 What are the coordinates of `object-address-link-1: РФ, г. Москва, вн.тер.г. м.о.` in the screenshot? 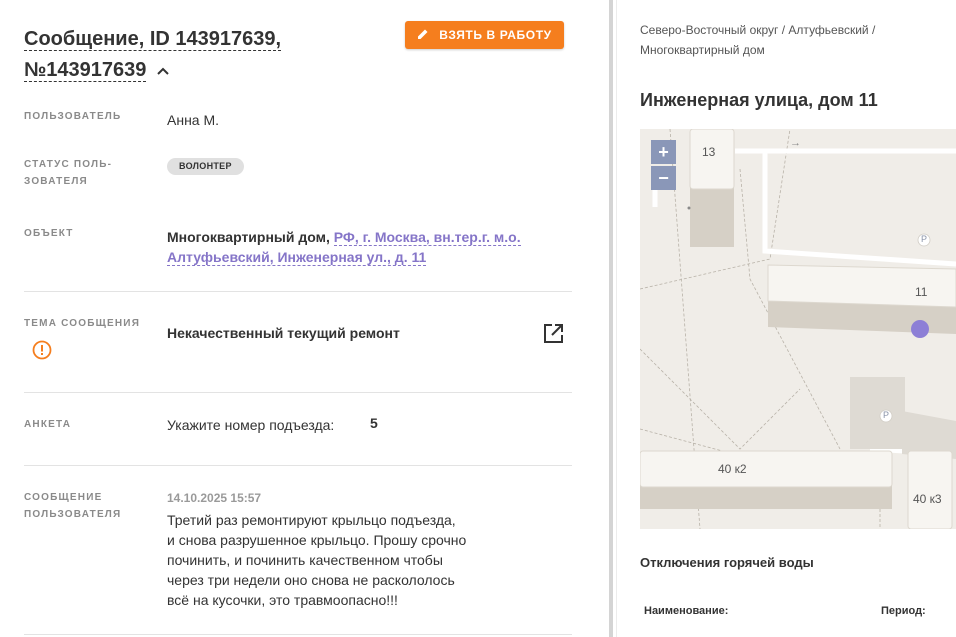 It's located at (427, 237).